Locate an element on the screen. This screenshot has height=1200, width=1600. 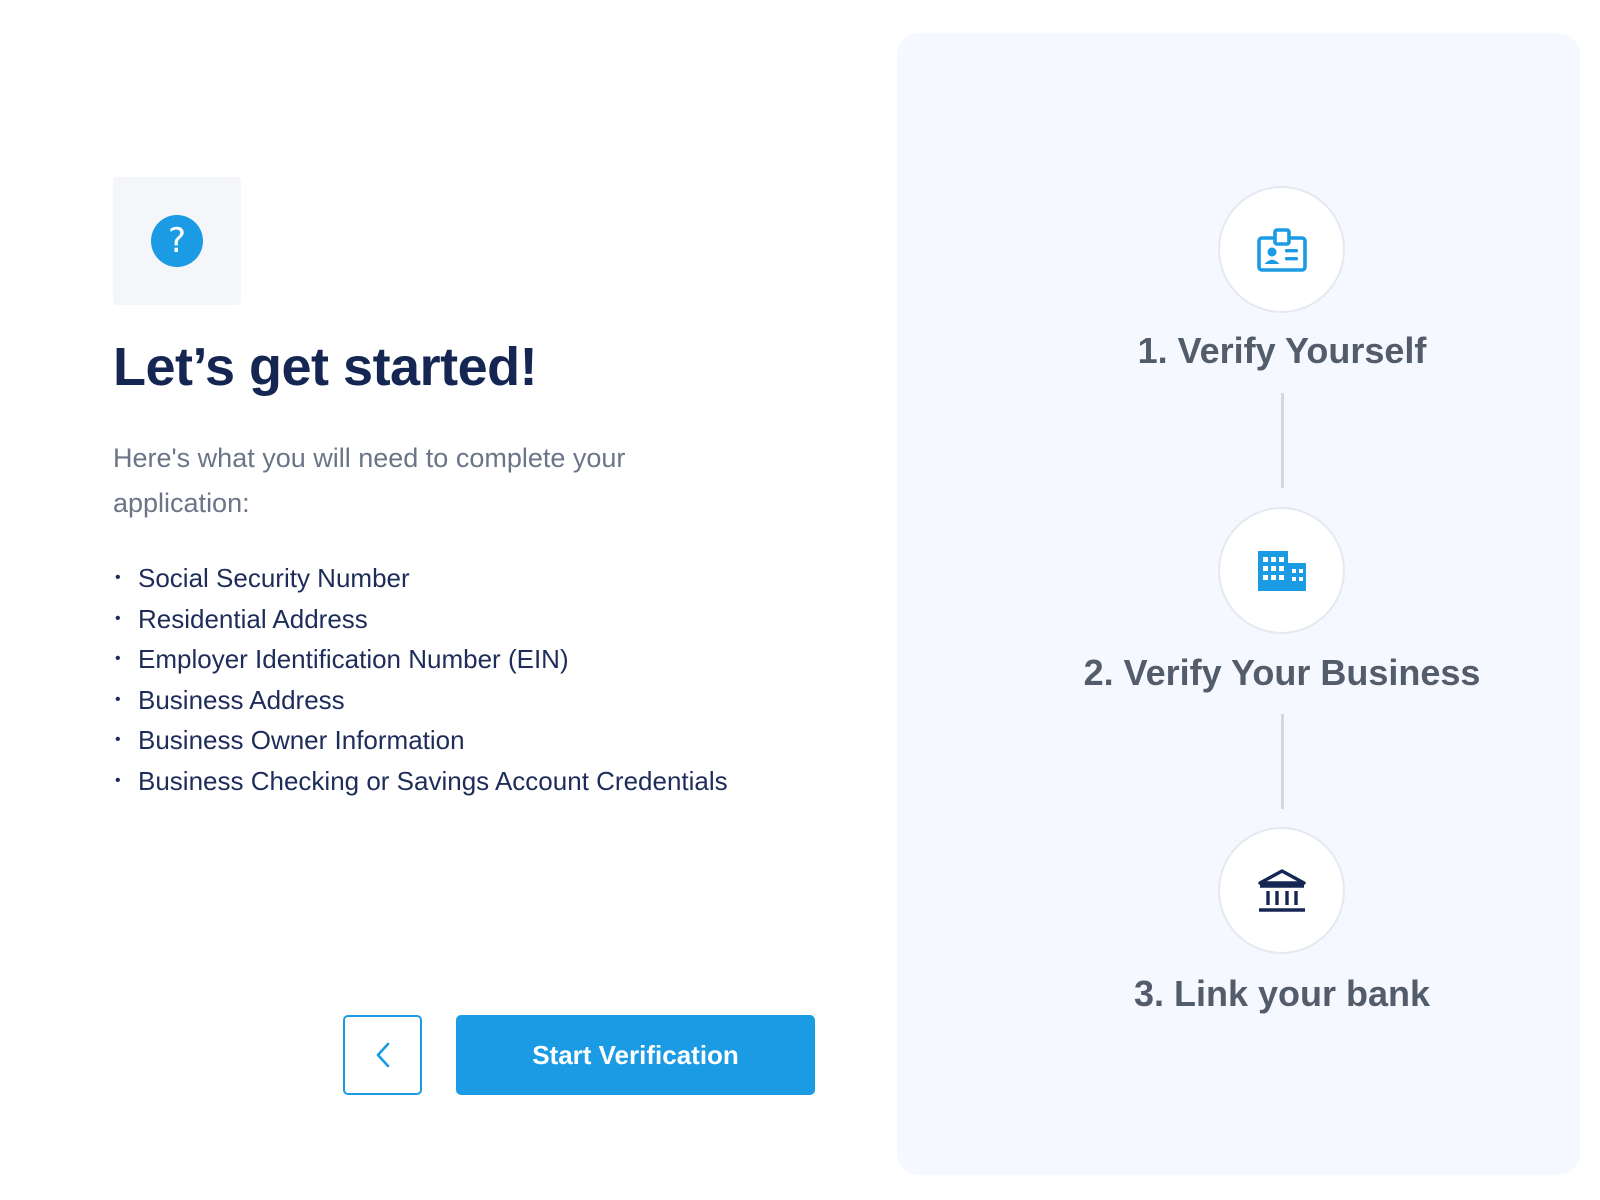
step-1-icon-circle is located at coordinates (1281, 249).